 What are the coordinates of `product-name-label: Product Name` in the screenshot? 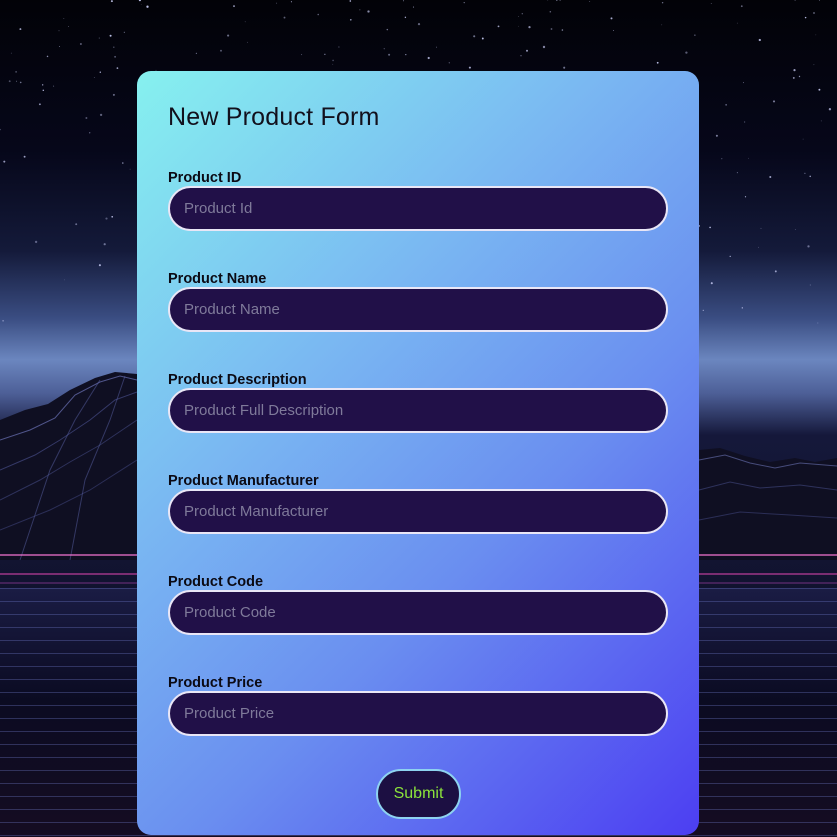 It's located at (217, 279).